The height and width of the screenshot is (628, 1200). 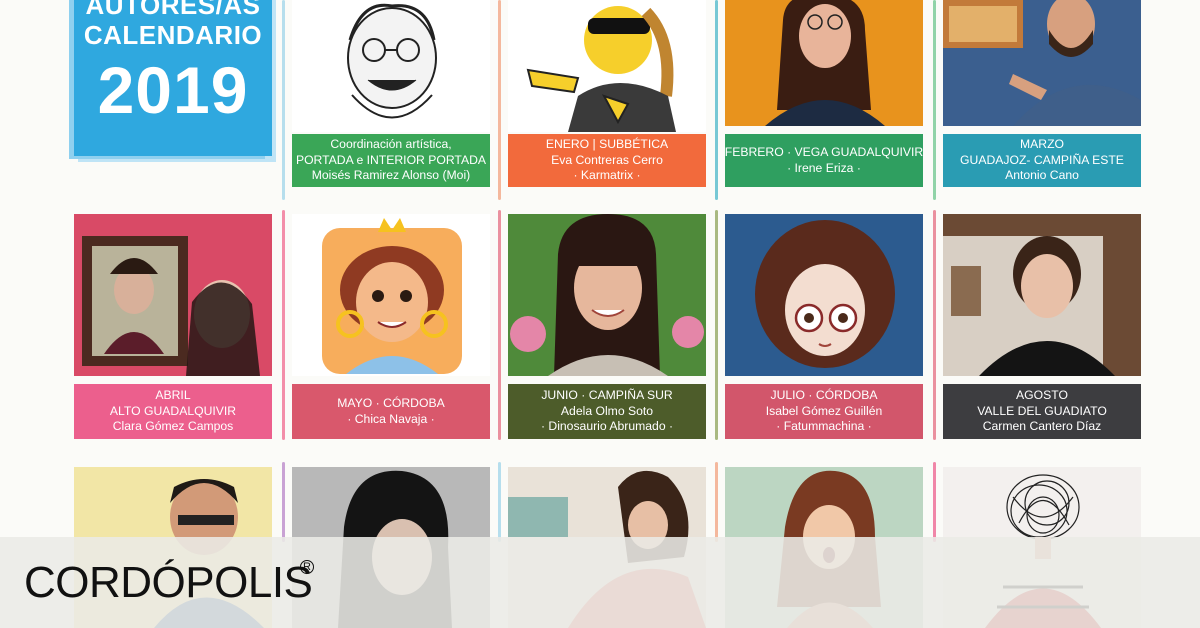 What do you see at coordinates (607, 426) in the screenshot?
I see `caption-line: · Dinosaurio Abrumado ·` at bounding box center [607, 426].